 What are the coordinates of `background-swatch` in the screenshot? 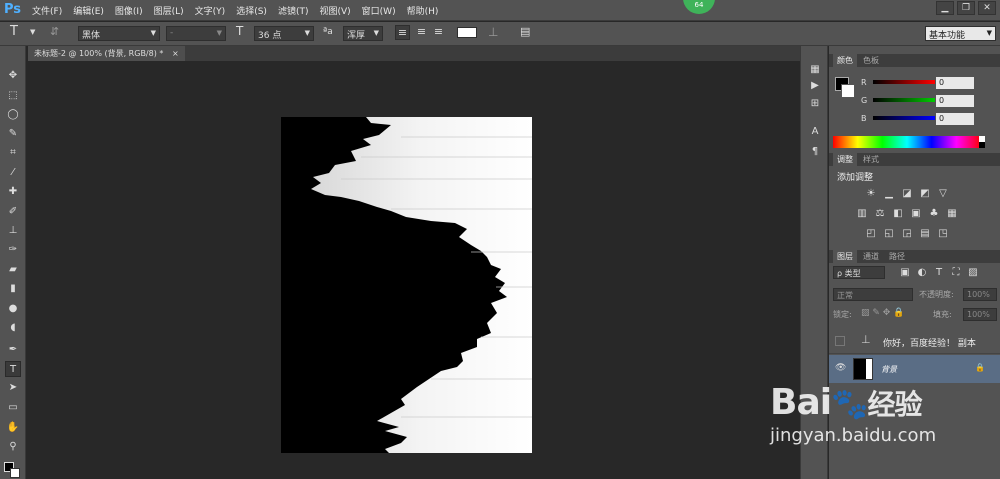 It's located at (848, 91).